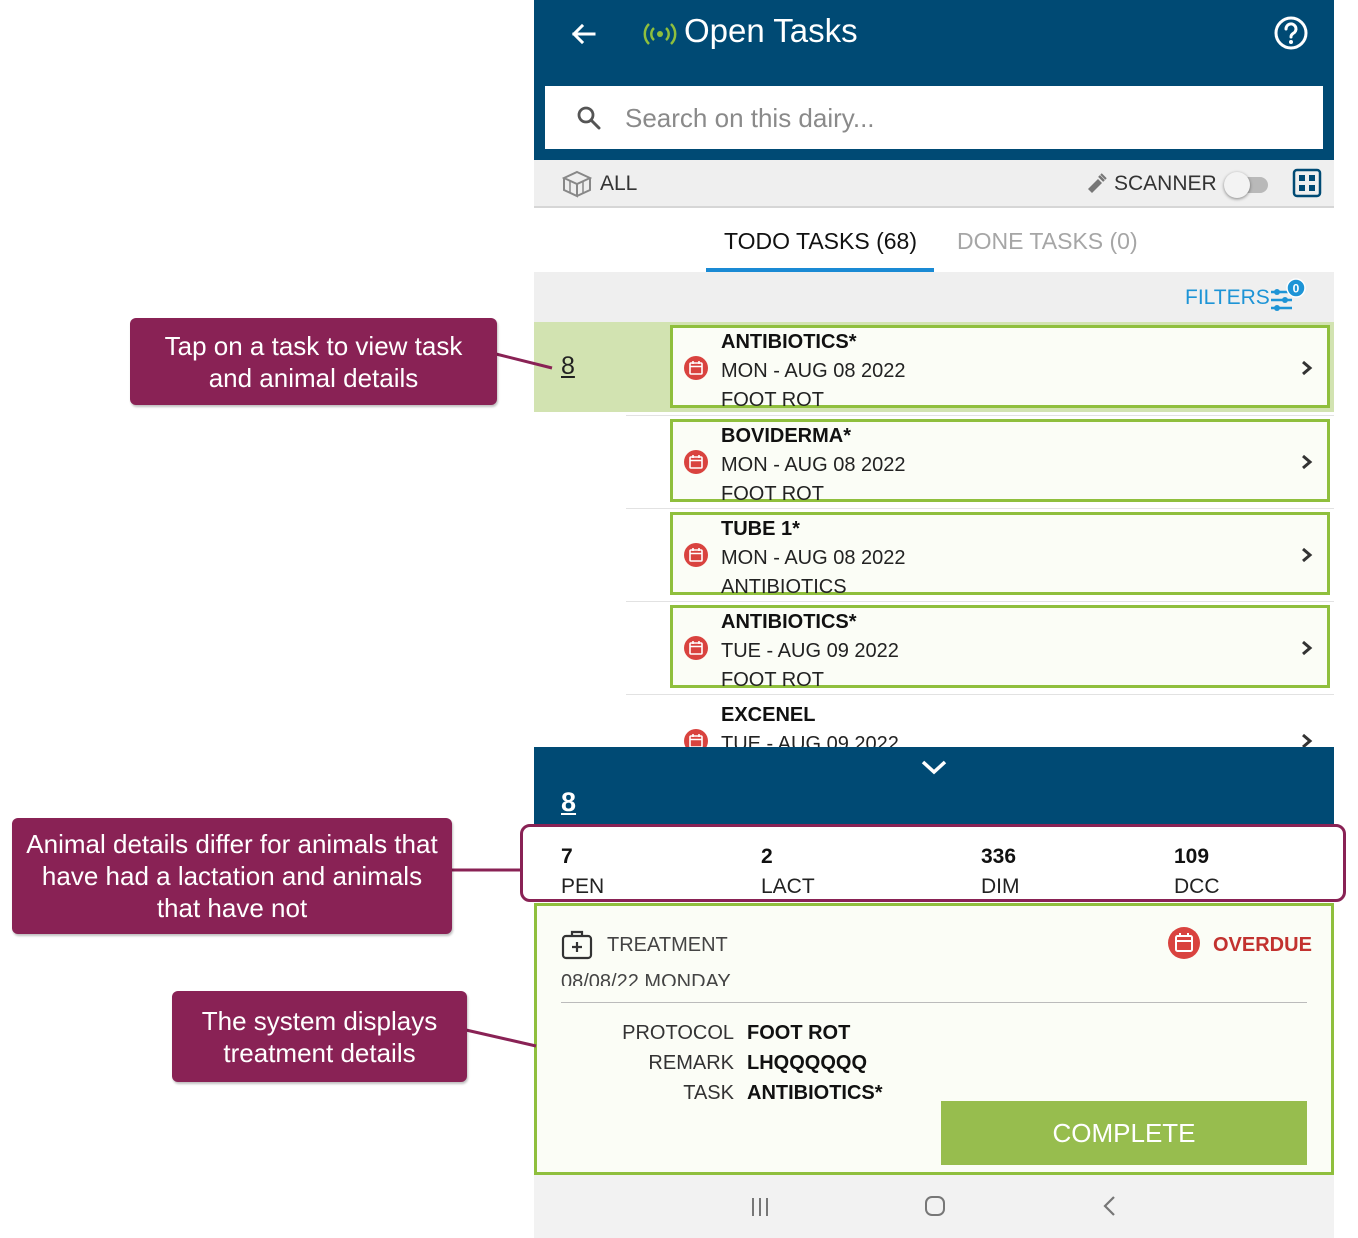 Image resolution: width=1358 pixels, height=1238 pixels. I want to click on arrow-left-icon, so click(583, 34).